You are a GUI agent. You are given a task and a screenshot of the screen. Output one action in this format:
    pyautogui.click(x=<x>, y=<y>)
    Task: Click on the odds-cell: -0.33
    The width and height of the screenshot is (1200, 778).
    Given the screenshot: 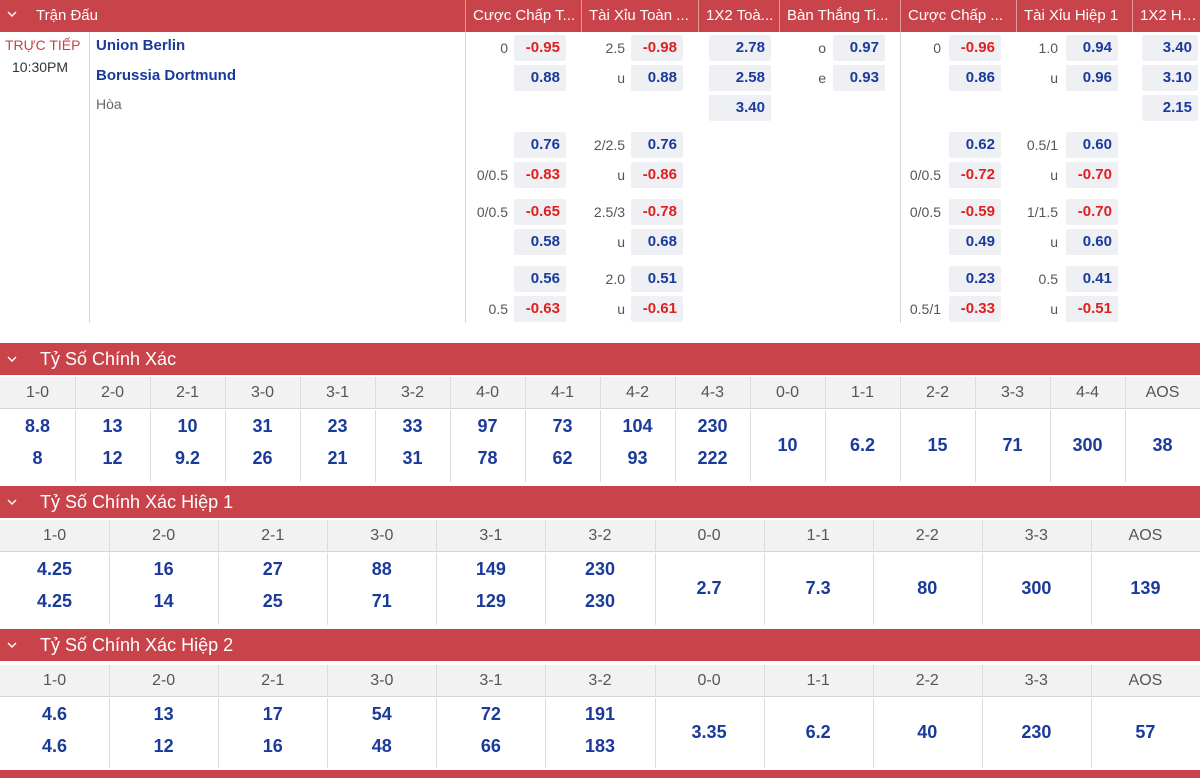 What is the action you would take?
    pyautogui.click(x=975, y=309)
    